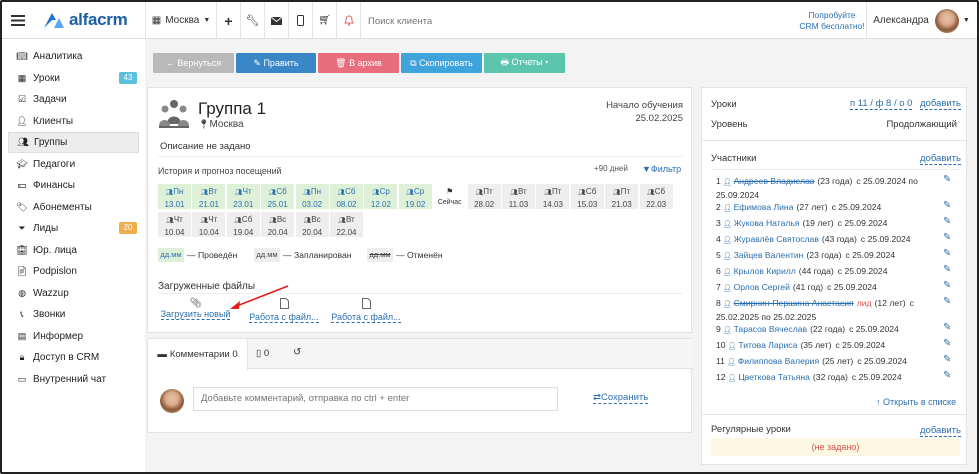 The image size is (979, 474). Describe the element at coordinates (181, 20) in the screenshot. I see `branch-select: ▦ Москва ▼` at that location.